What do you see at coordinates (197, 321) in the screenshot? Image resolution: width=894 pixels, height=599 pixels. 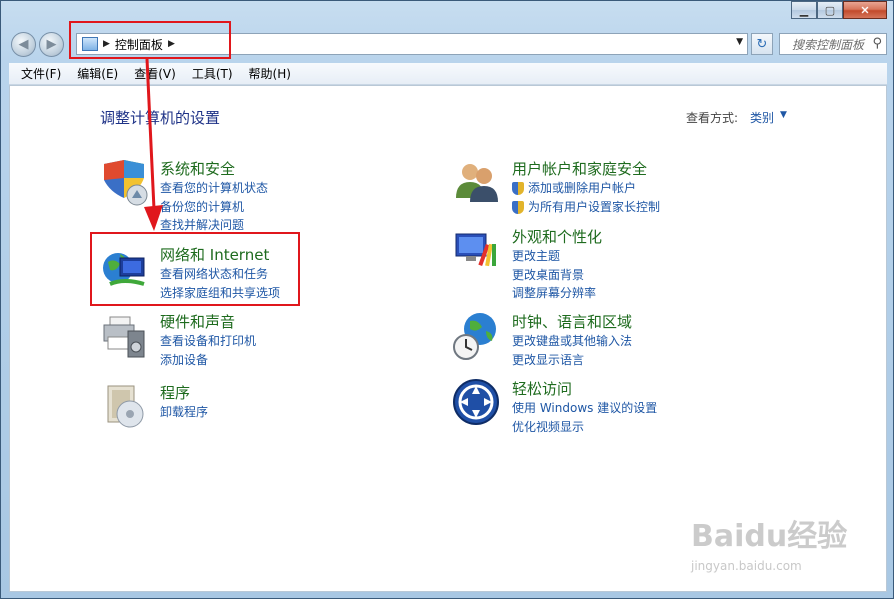 I see `category-title: 硬件和声音` at bounding box center [197, 321].